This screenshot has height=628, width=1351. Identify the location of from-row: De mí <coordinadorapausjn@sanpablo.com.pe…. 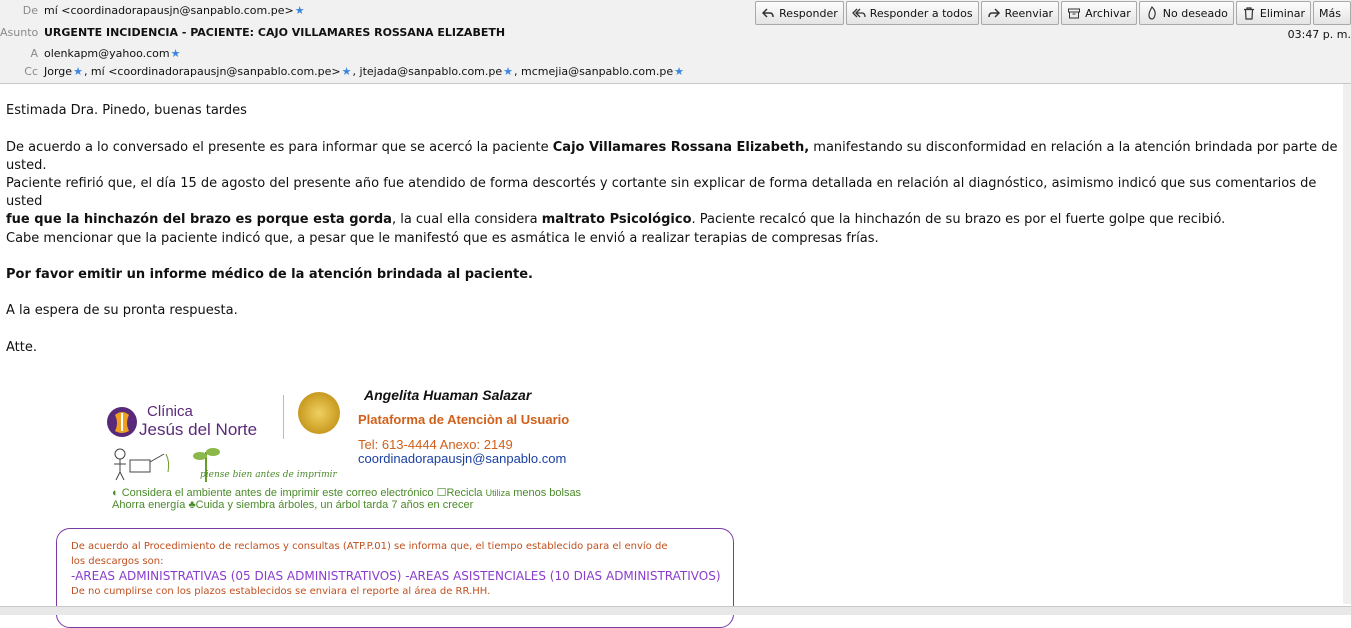
(153, 11).